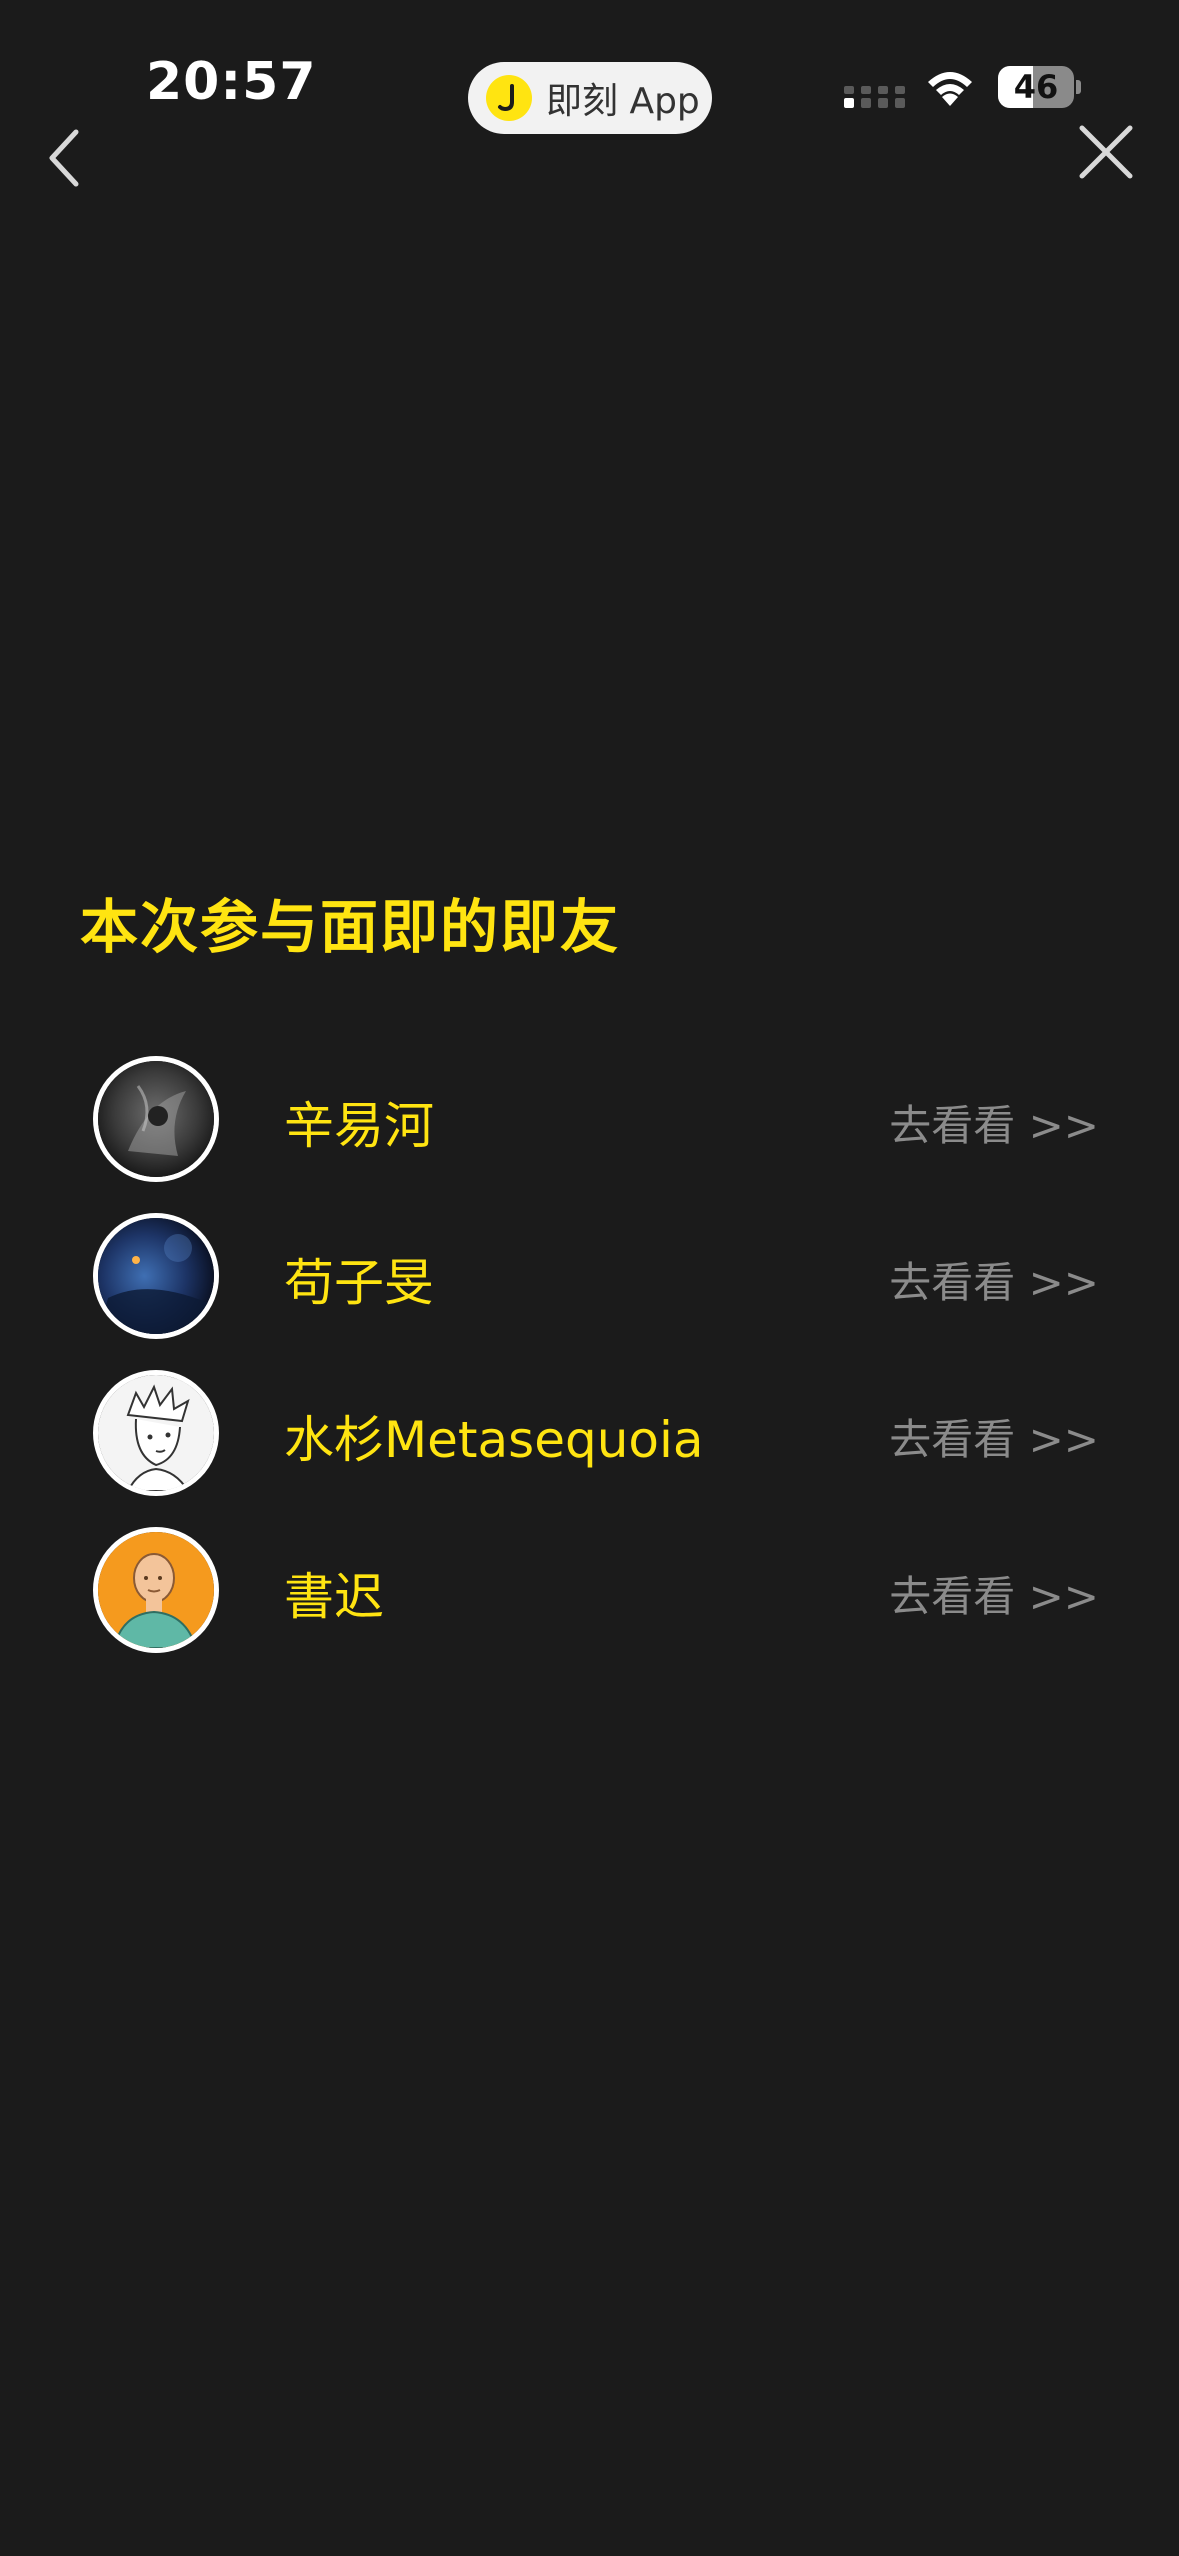  Describe the element at coordinates (589, 1601) in the screenshot. I see `friend-row: 書迟 去看看 >>` at that location.